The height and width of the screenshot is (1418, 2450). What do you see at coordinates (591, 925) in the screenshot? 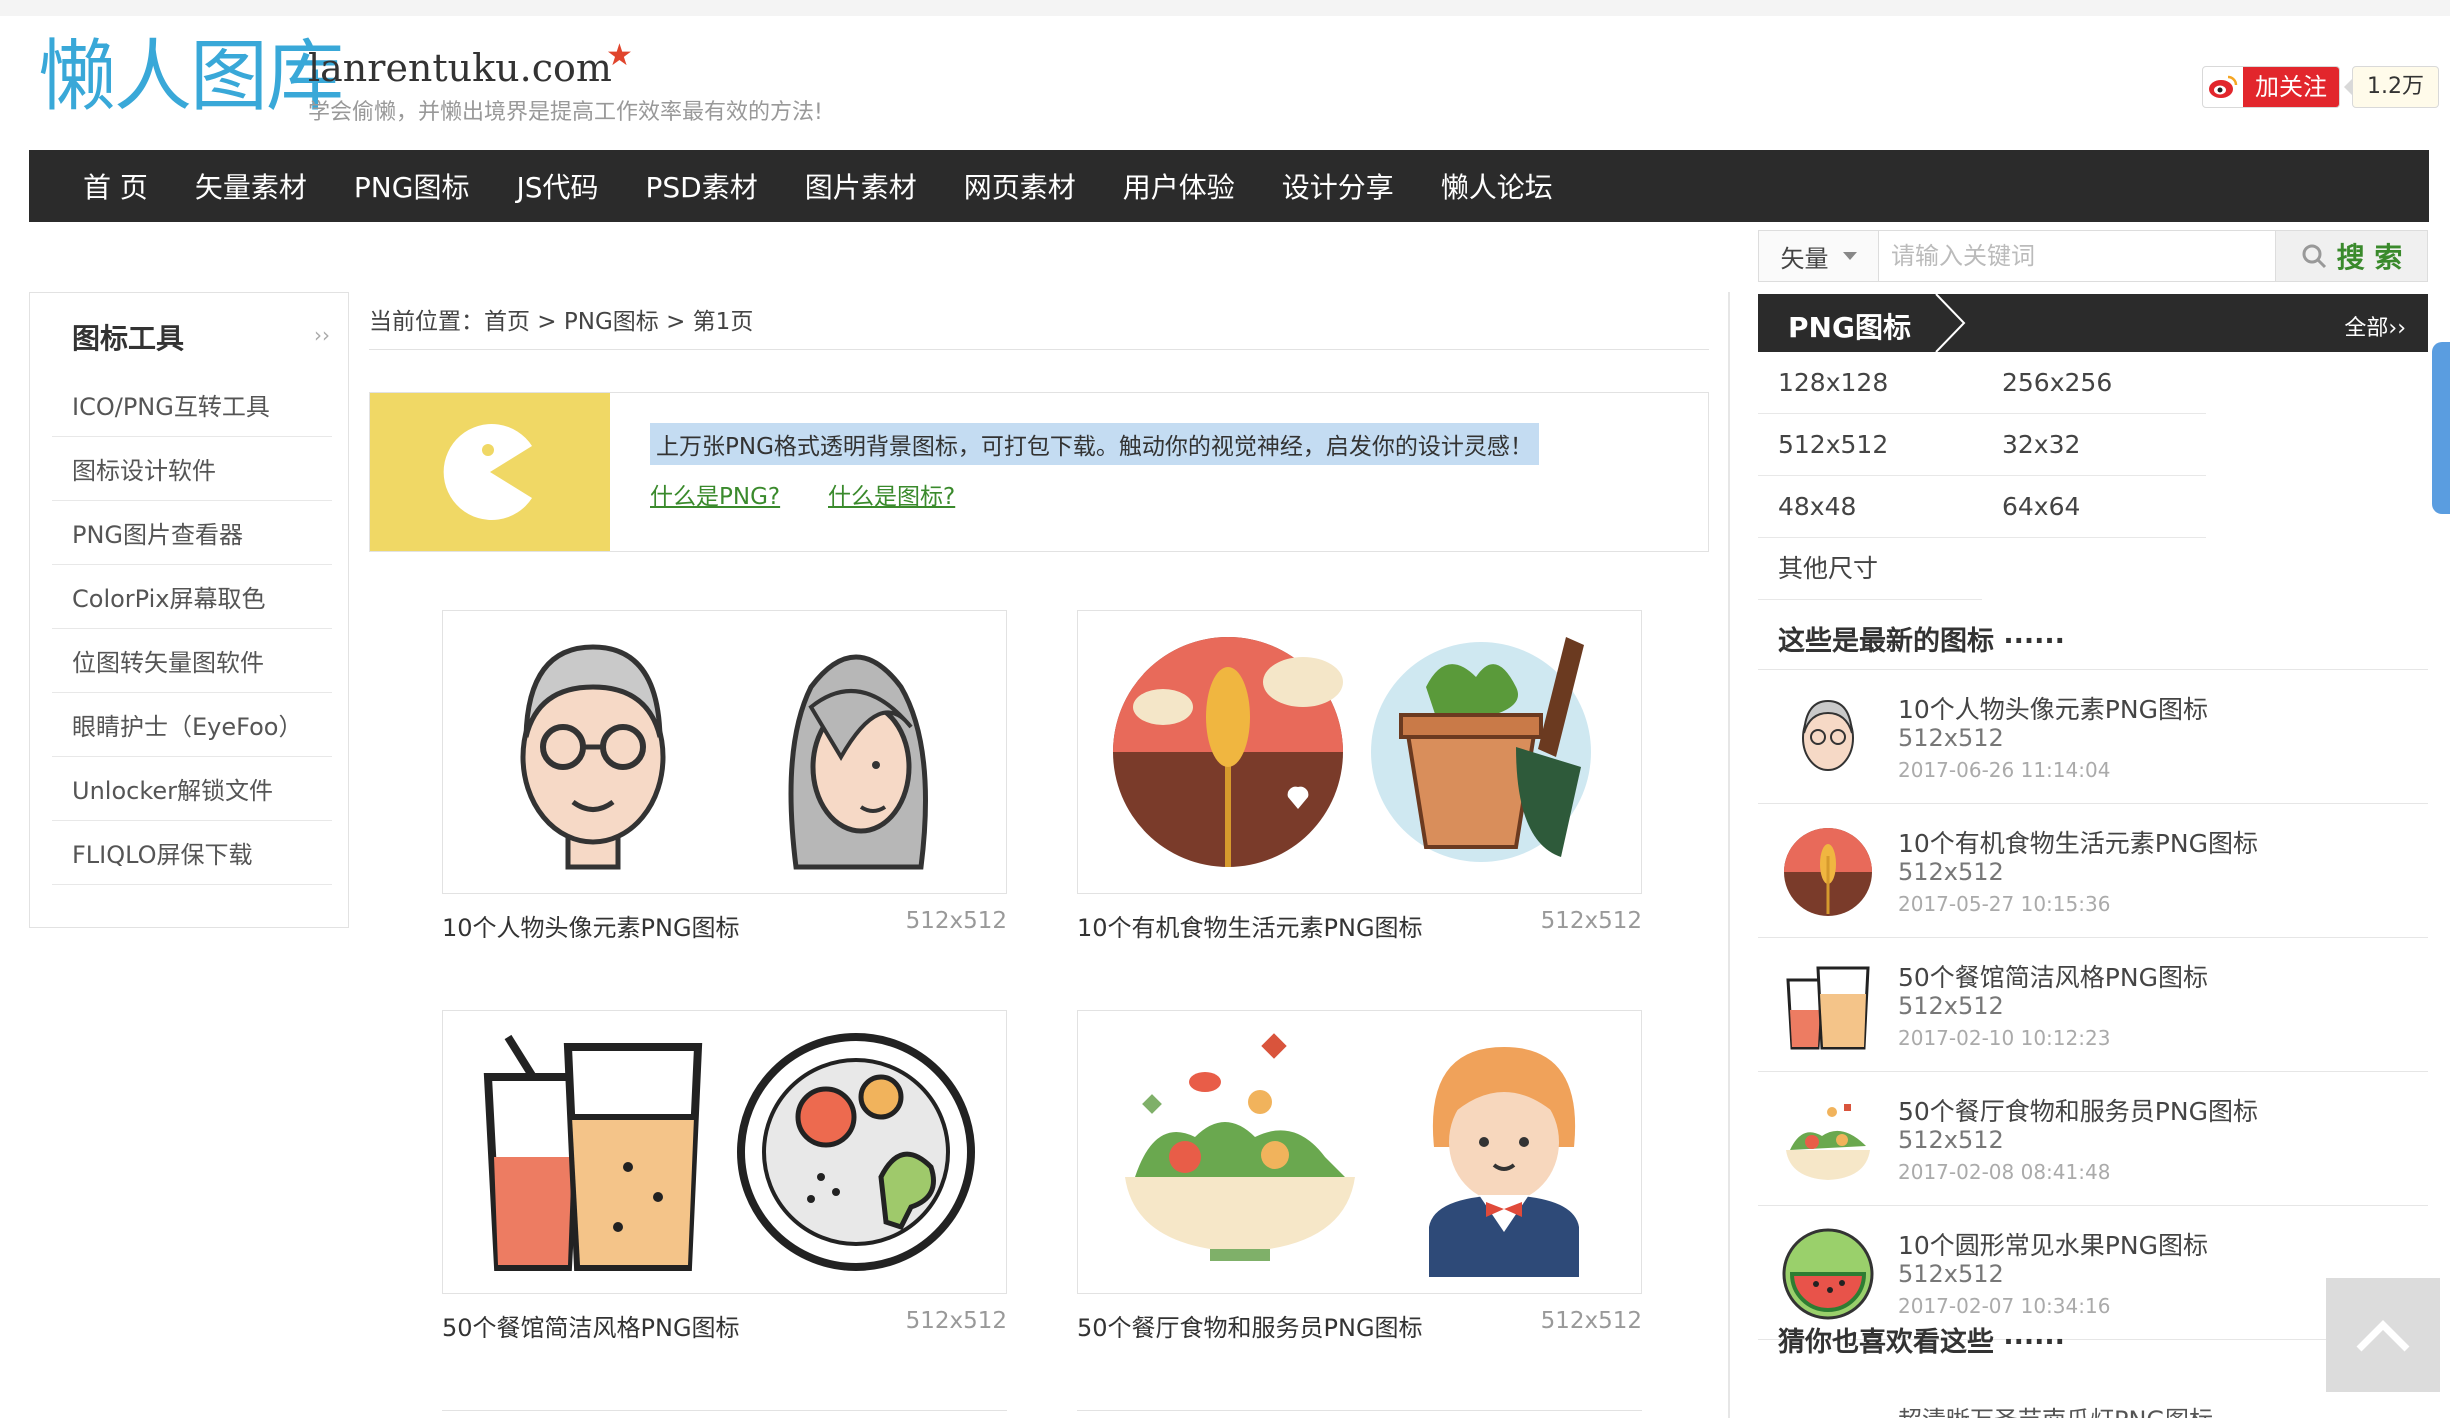
I see `card-title: 10个人物头像元素PNG图标` at bounding box center [591, 925].